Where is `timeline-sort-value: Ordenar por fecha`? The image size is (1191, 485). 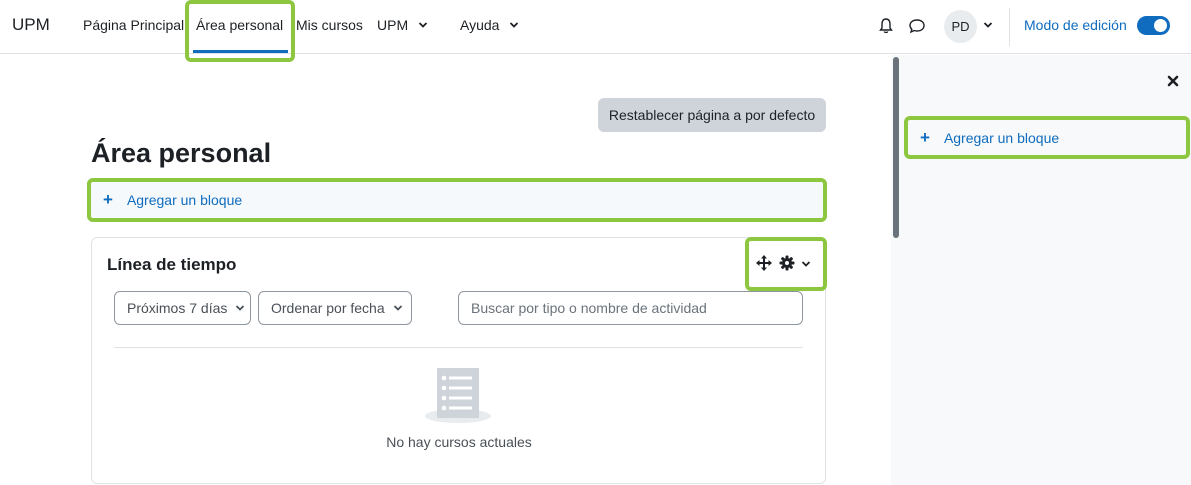
timeline-sort-value: Ordenar por fecha is located at coordinates (328, 308).